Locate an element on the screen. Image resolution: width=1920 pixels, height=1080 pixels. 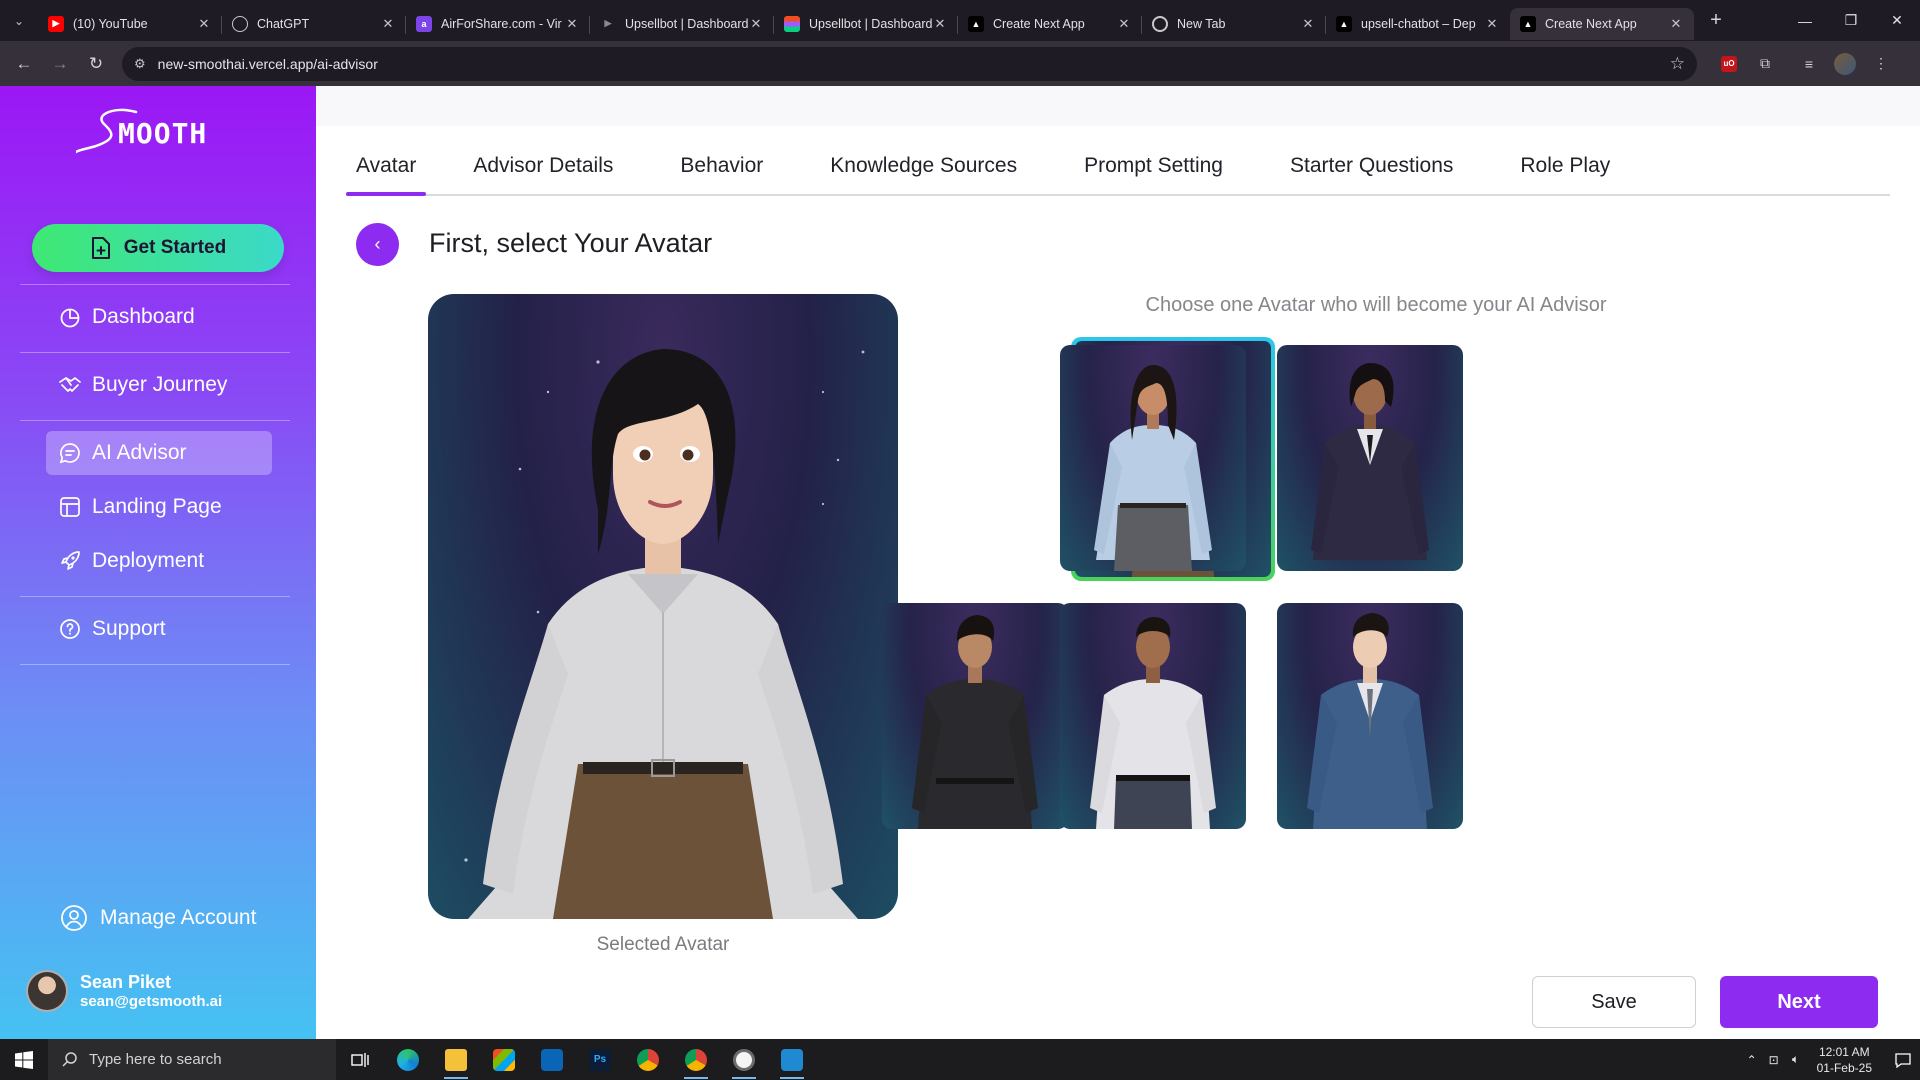
pie-chart-icon is located at coordinates (70, 317).